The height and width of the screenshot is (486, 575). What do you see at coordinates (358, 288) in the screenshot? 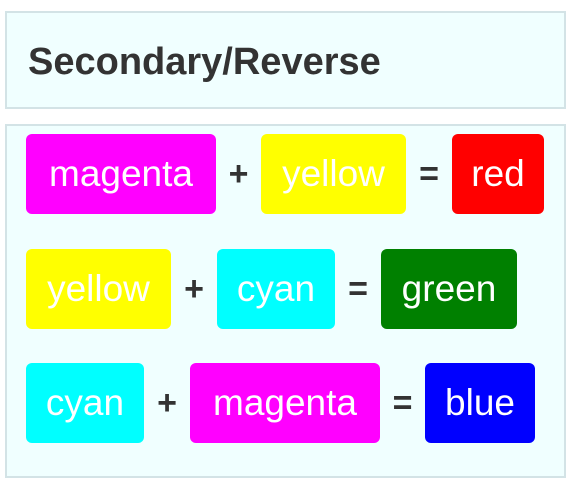
I see `row-2-equals-sign: =` at bounding box center [358, 288].